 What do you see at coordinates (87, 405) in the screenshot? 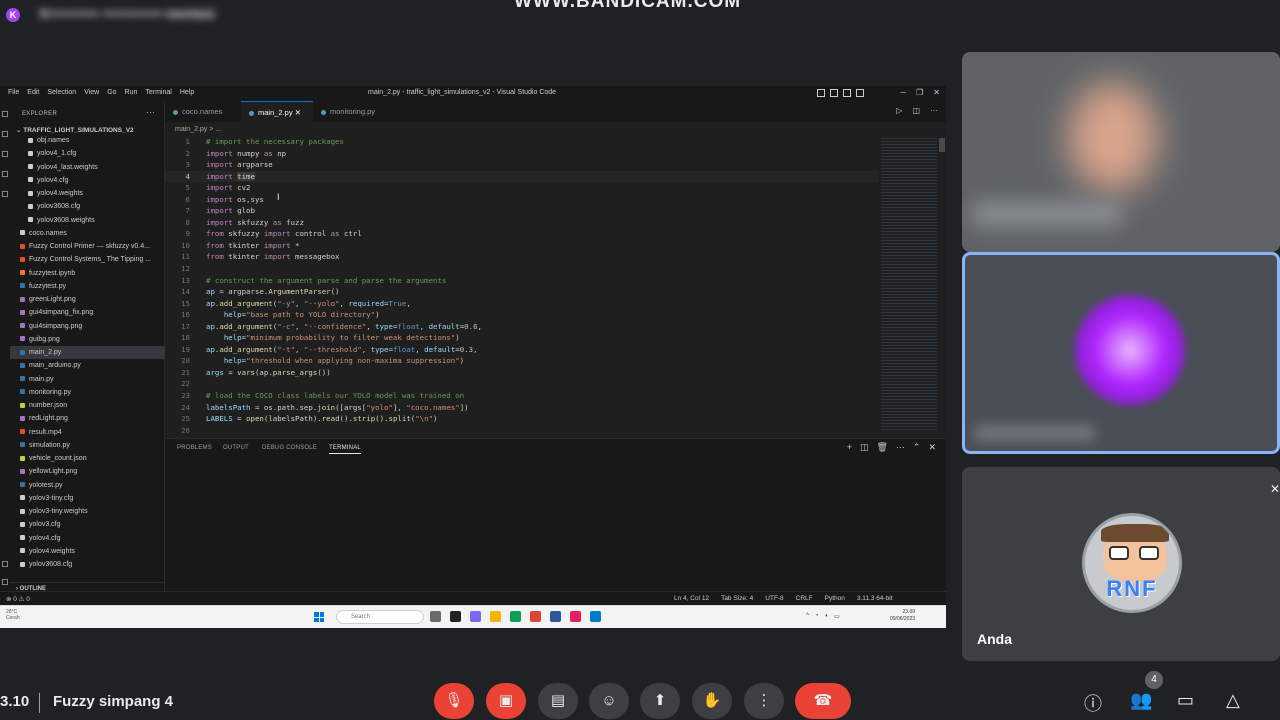
I see `file-item: number.json` at bounding box center [87, 405].